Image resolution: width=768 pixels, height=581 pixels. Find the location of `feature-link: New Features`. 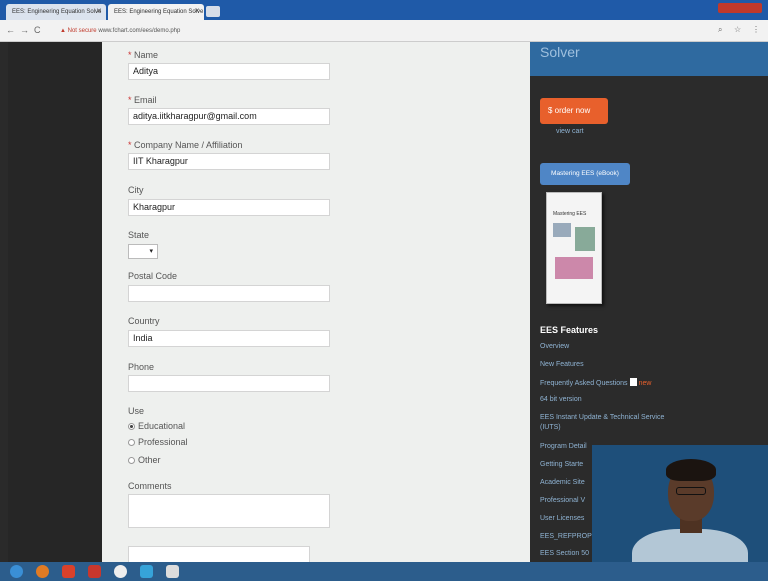

feature-link: New Features is located at coordinates (562, 364).